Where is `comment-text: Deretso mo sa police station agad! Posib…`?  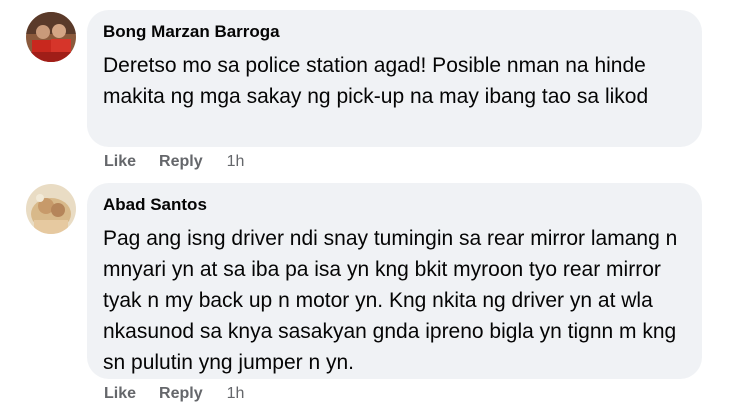
comment-text: Deretso mo sa police station agad! Posib… is located at coordinates (376, 81).